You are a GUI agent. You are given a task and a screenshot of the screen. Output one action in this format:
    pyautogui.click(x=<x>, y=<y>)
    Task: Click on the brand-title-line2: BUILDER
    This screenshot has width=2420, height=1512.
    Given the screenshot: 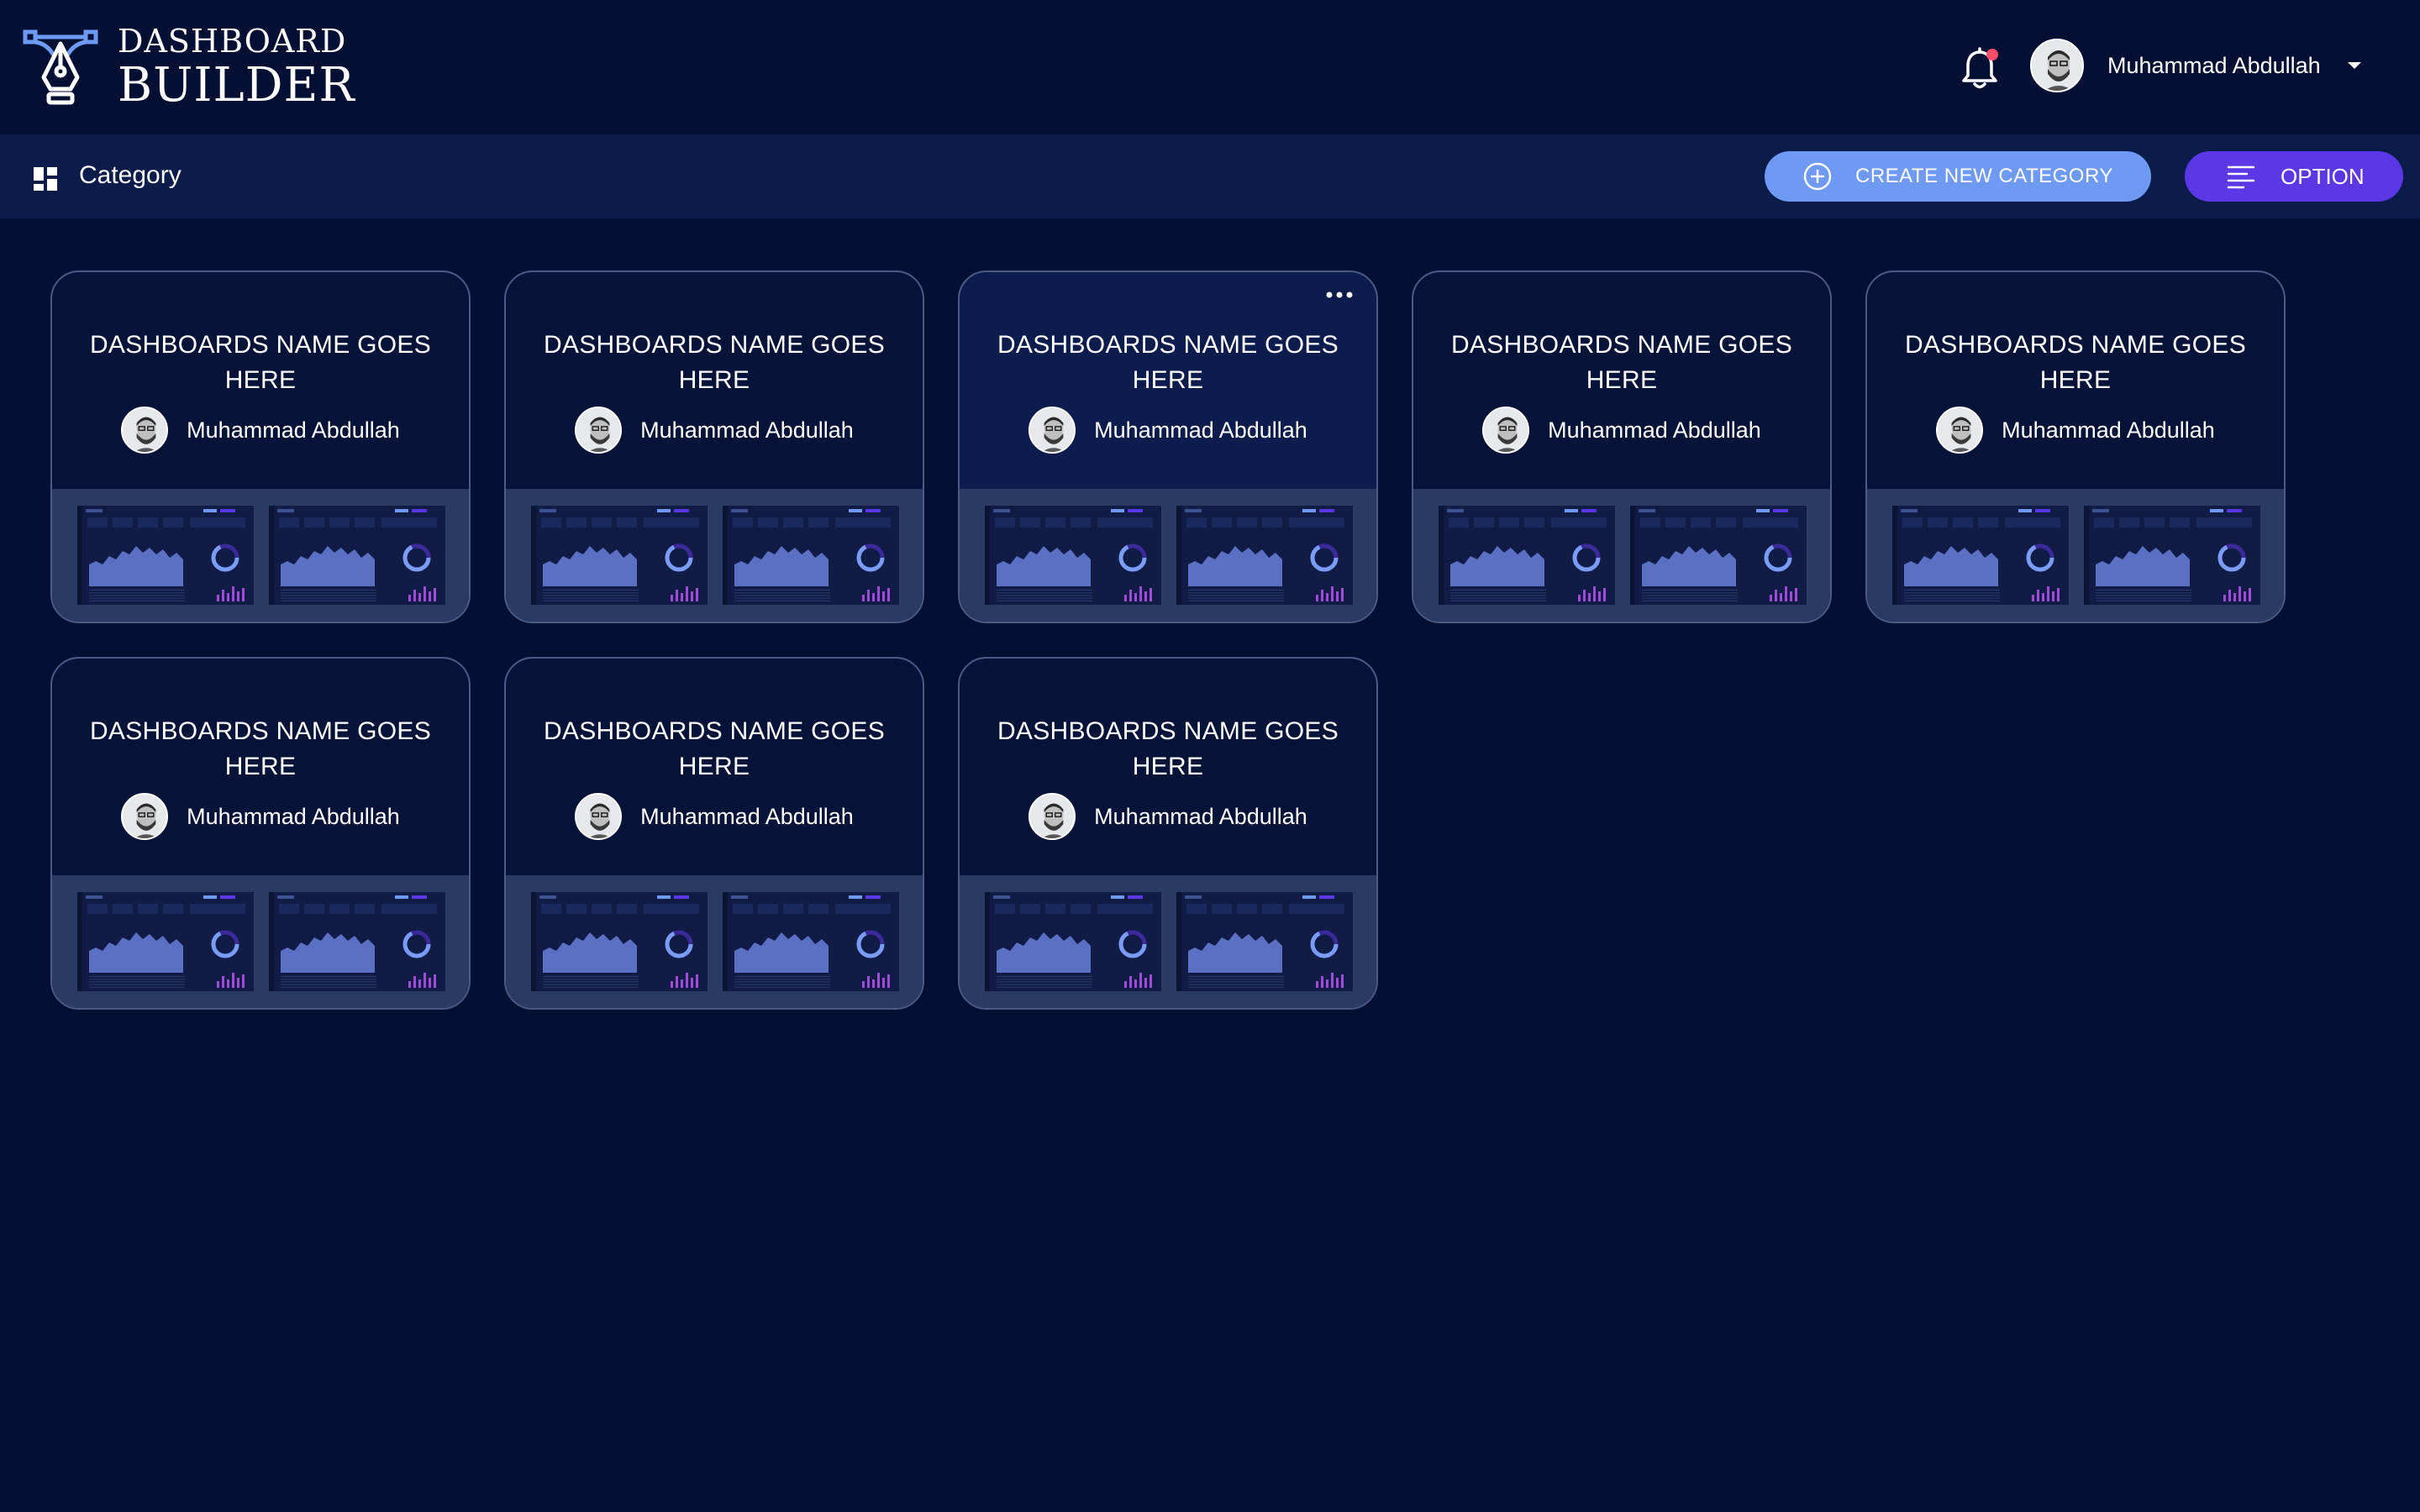 What is the action you would take?
    pyautogui.click(x=236, y=85)
    